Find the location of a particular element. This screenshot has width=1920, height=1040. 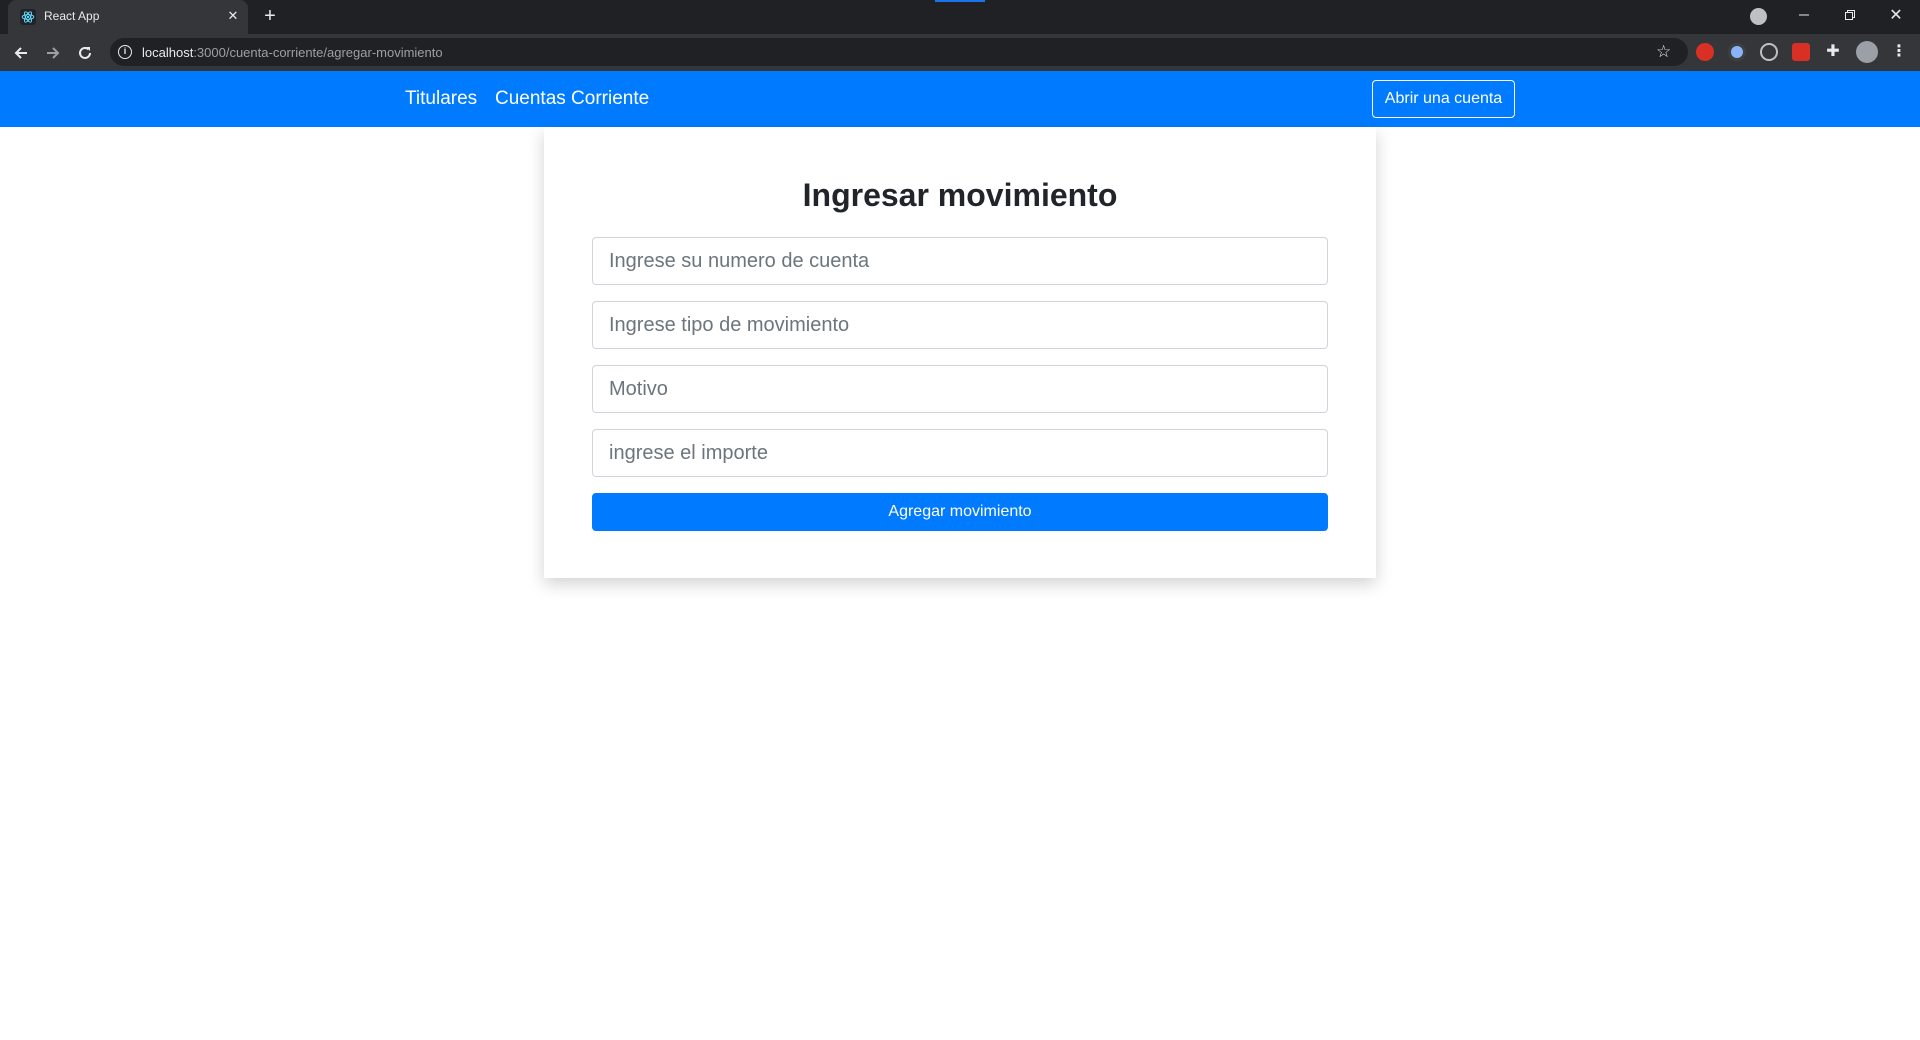

nav-link-titulares: Titulares is located at coordinates (441, 99).